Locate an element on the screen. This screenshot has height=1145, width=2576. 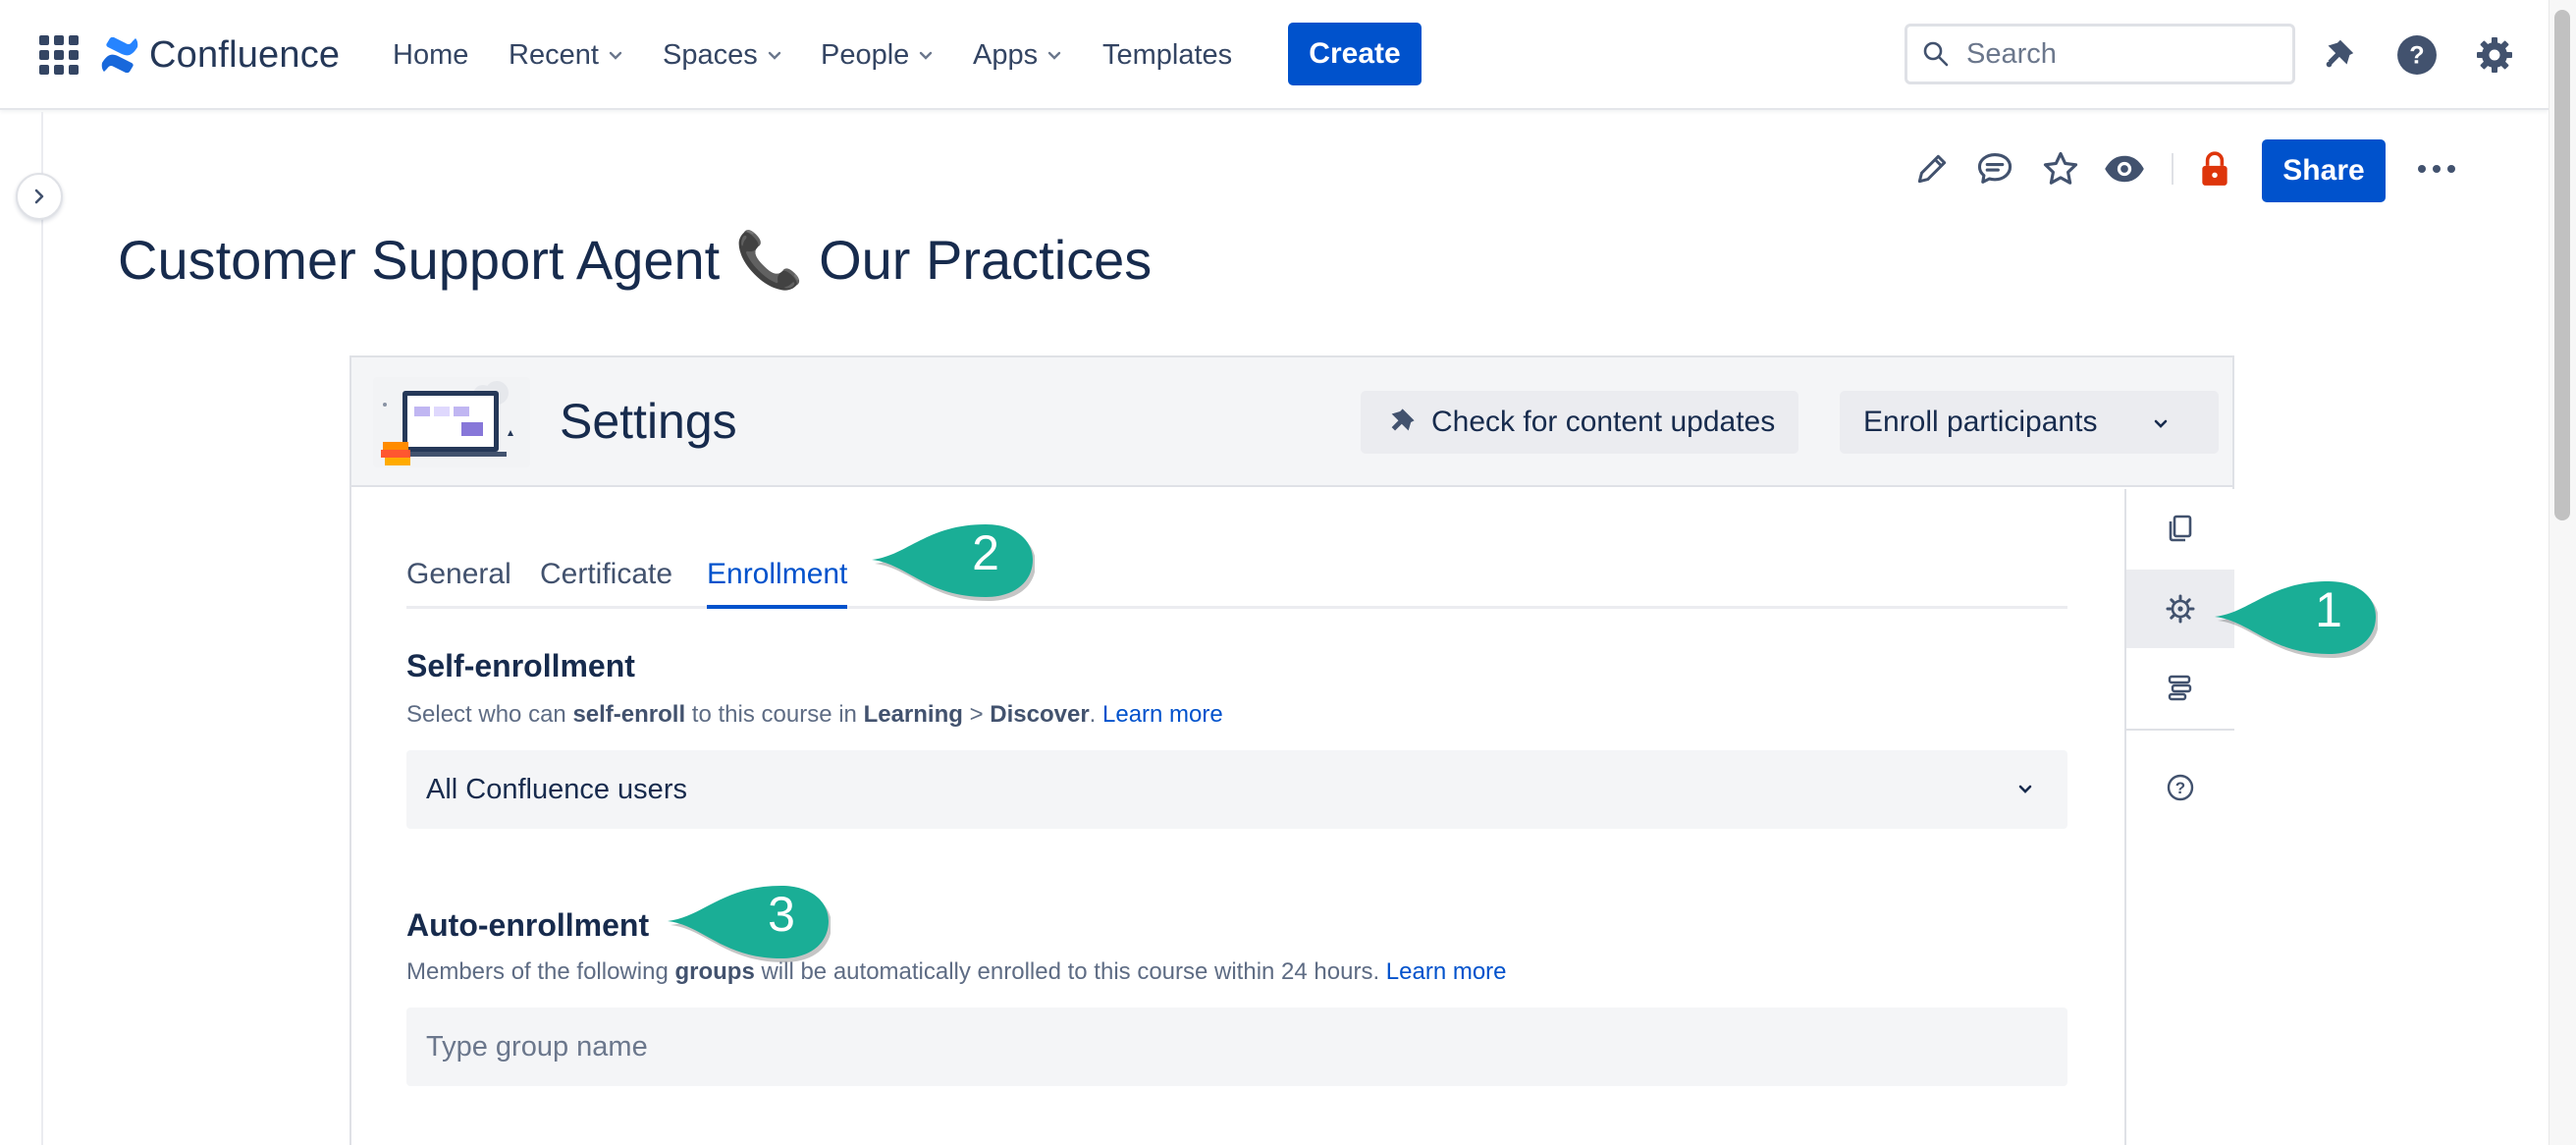
help-icon: ? is located at coordinates (2417, 55).